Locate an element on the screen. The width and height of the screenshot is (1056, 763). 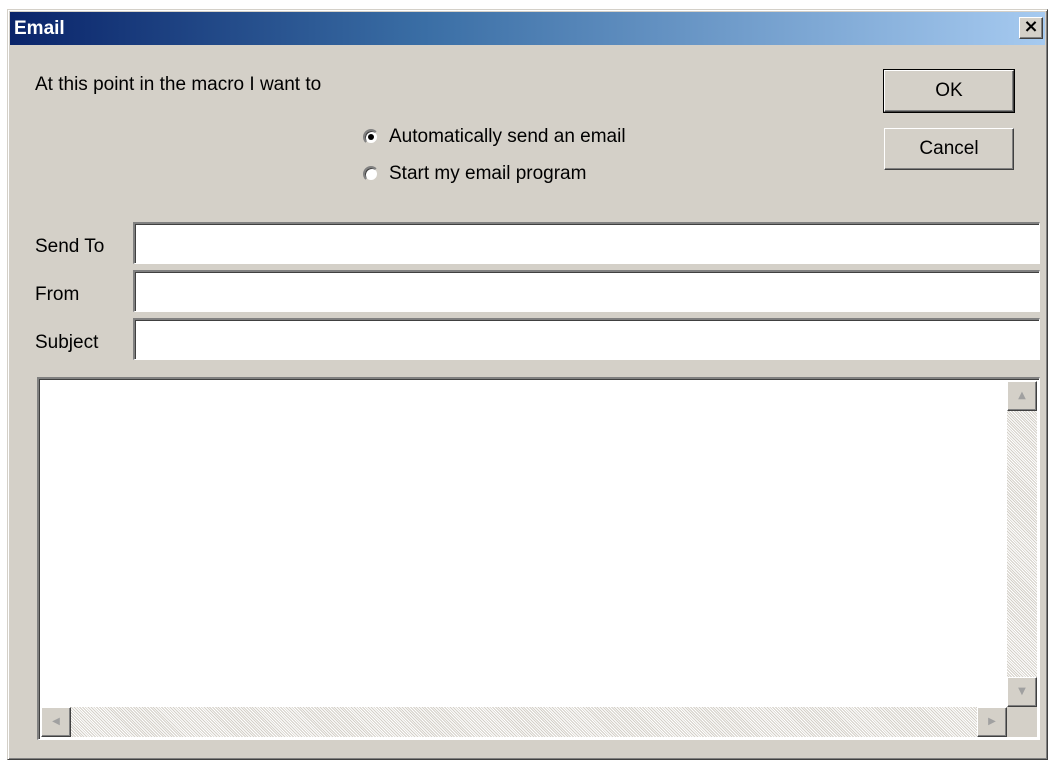
radio-option-start-program: Start my email program is located at coordinates (474, 174).